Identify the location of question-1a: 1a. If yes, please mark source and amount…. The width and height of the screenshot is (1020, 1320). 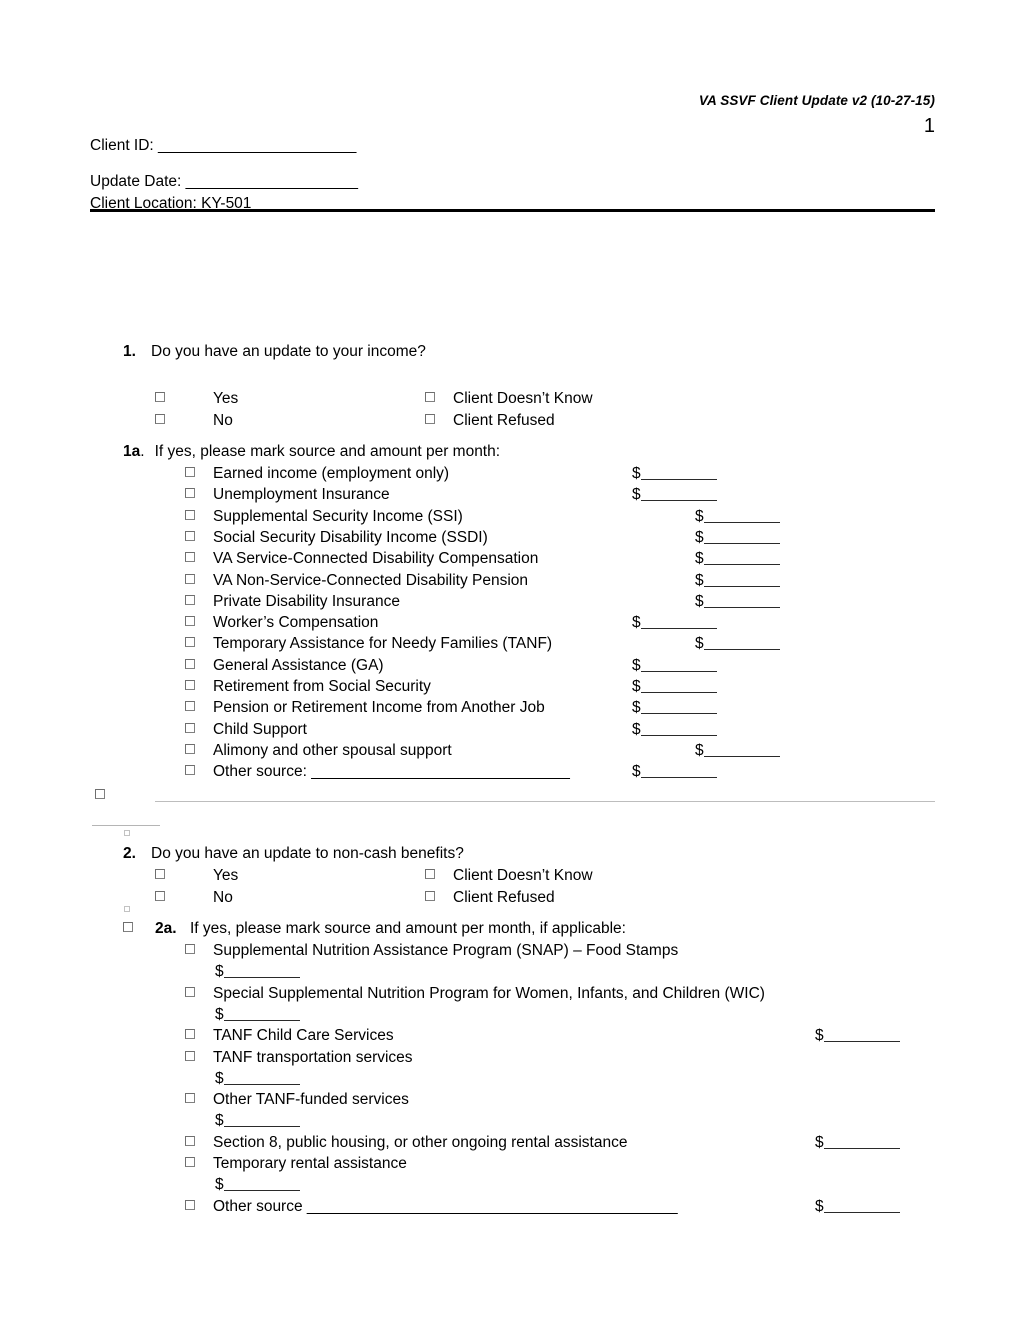
(311, 451).